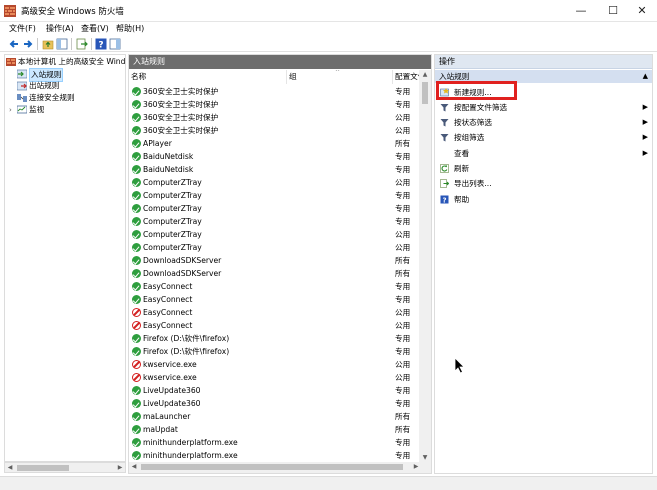 The width and height of the screenshot is (657, 490). What do you see at coordinates (469, 137) in the screenshot?
I see `action-item-label: 按组筛选` at bounding box center [469, 137].